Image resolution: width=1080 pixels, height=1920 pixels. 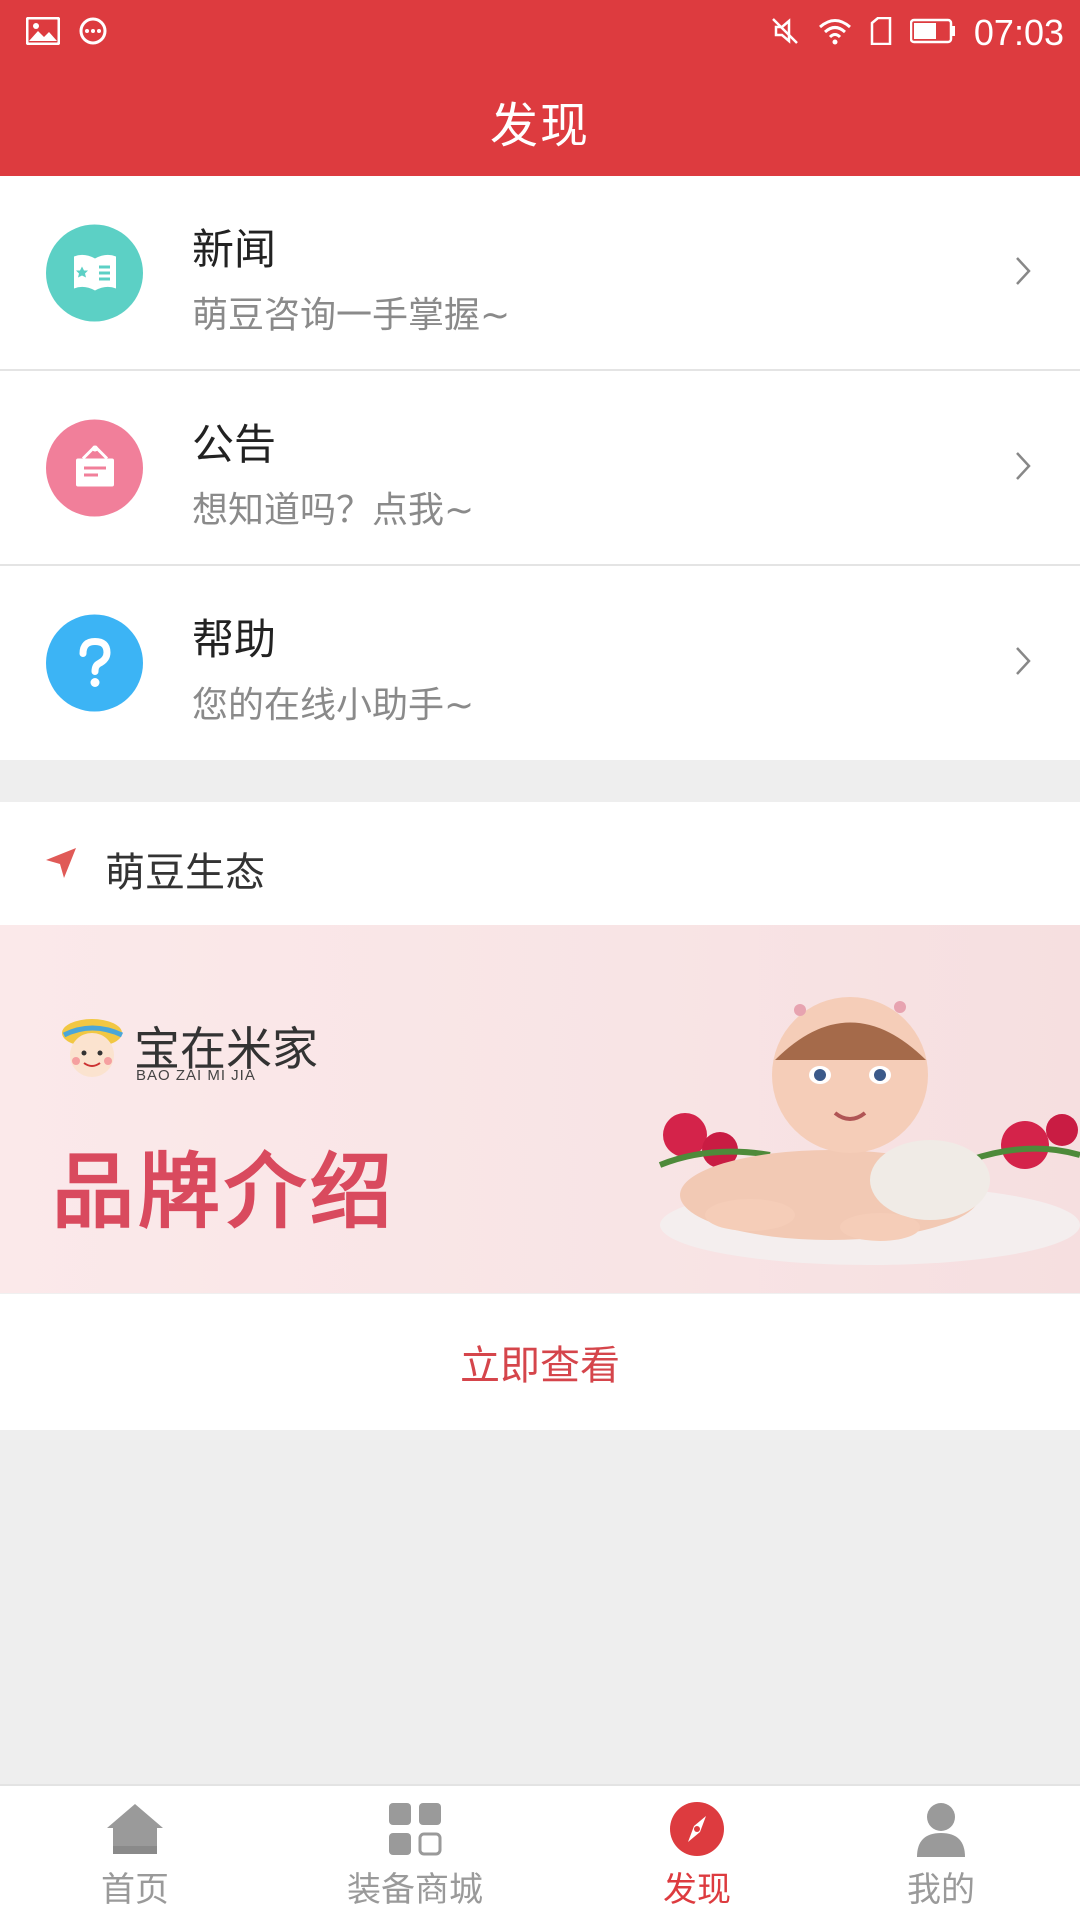 I want to click on menu-item-title: 公告, so click(x=234, y=444).